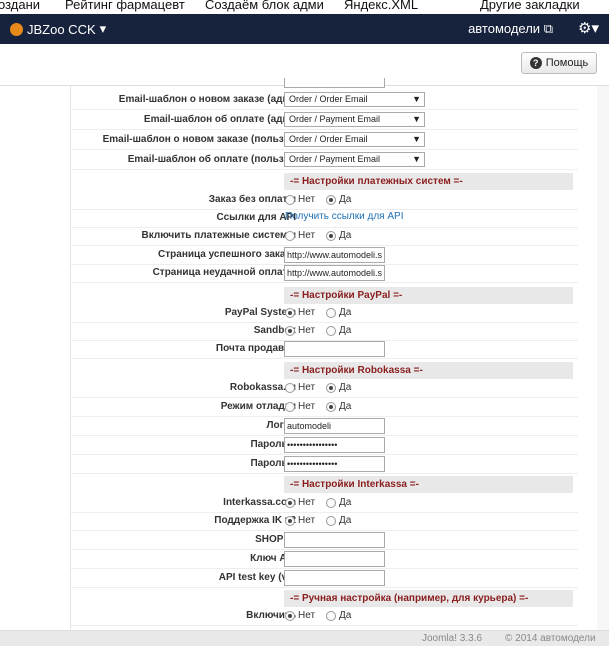  What do you see at coordinates (61, 29) in the screenshot?
I see `brand-label: JBZoo CCK` at bounding box center [61, 29].